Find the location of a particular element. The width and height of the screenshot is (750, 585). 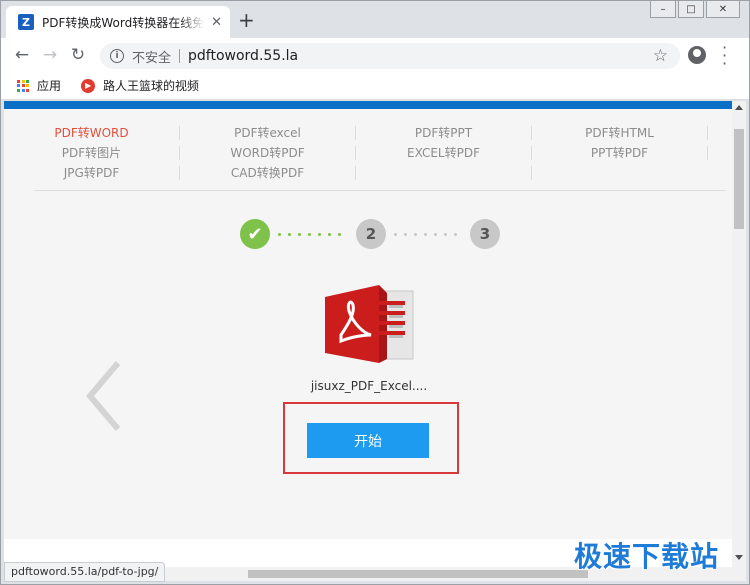

nav-row: PDF转WORD PDF转excel PDF转PPT PDF转HTML is located at coordinates (368, 133).